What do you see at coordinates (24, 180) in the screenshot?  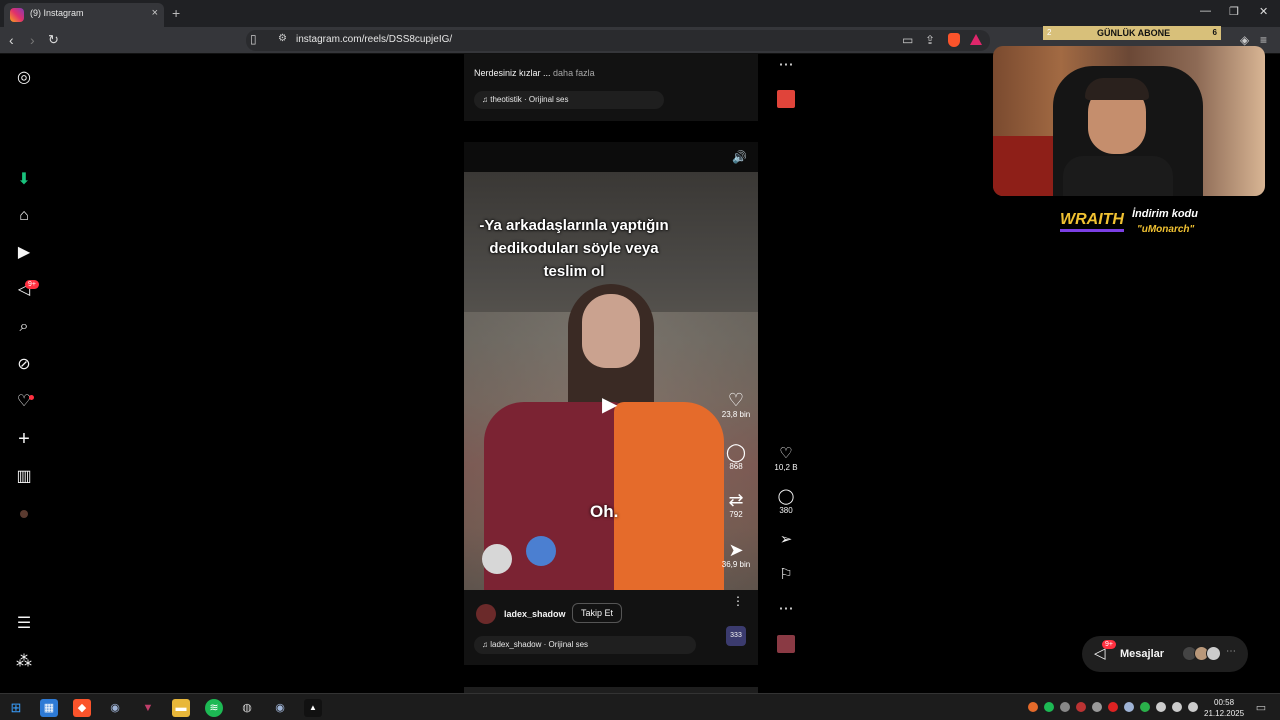 I see `download-extension-icon: ⬇` at bounding box center [24, 180].